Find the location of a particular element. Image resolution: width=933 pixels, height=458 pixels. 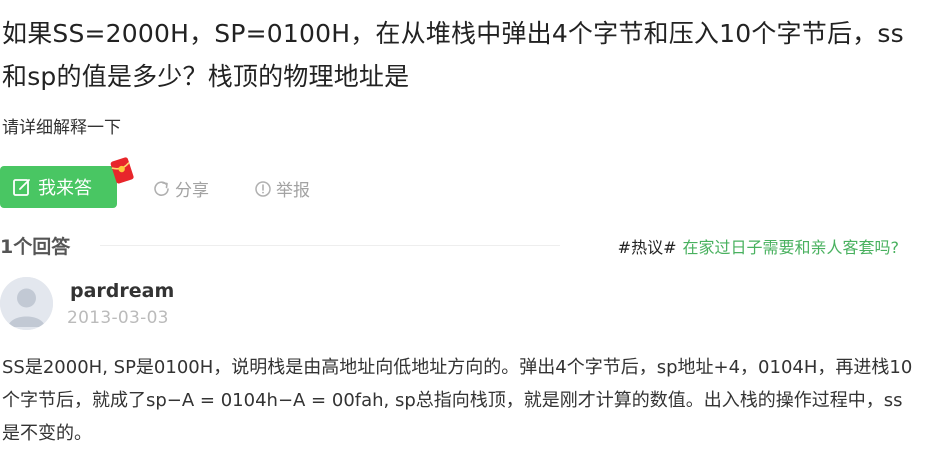

answer-button: 我来答 is located at coordinates (58, 187).